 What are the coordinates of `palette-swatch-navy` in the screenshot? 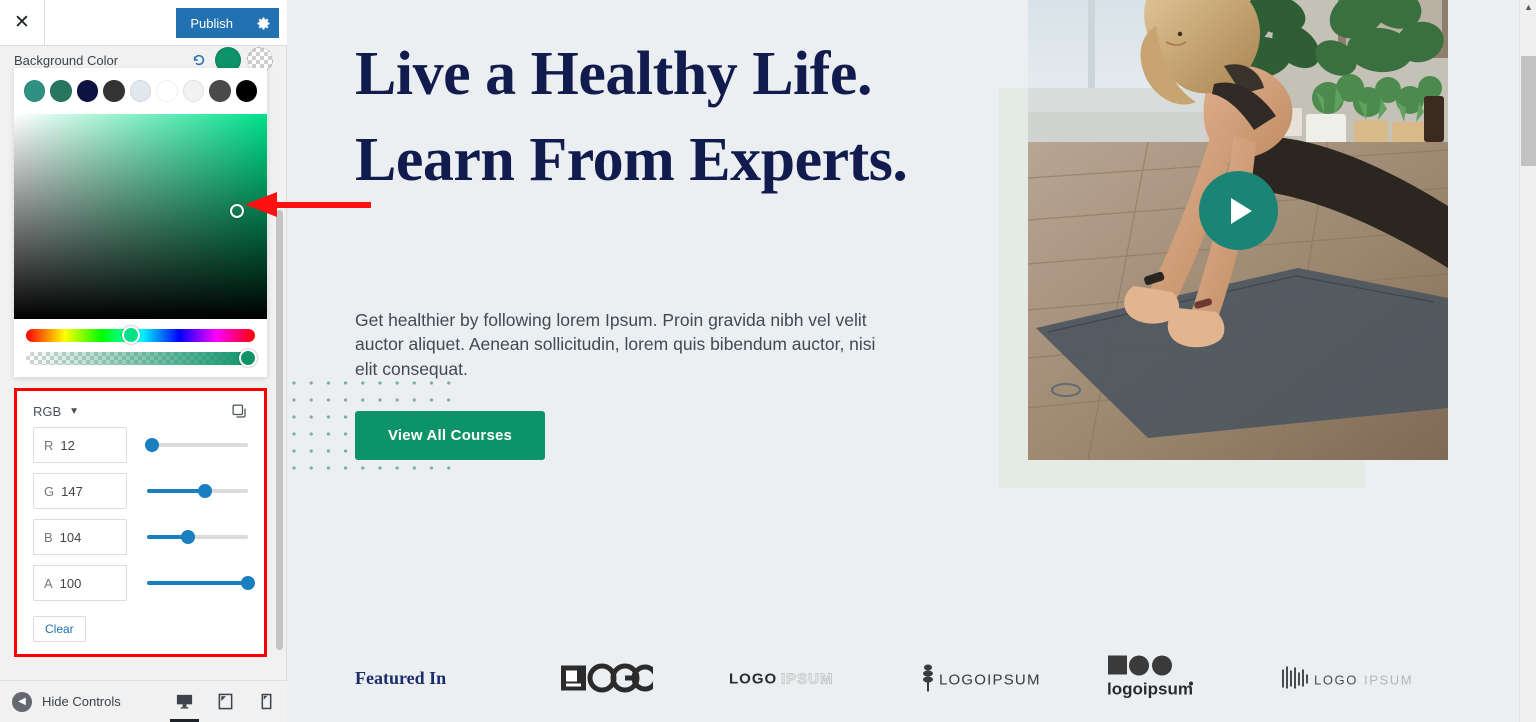 It's located at (87, 91).